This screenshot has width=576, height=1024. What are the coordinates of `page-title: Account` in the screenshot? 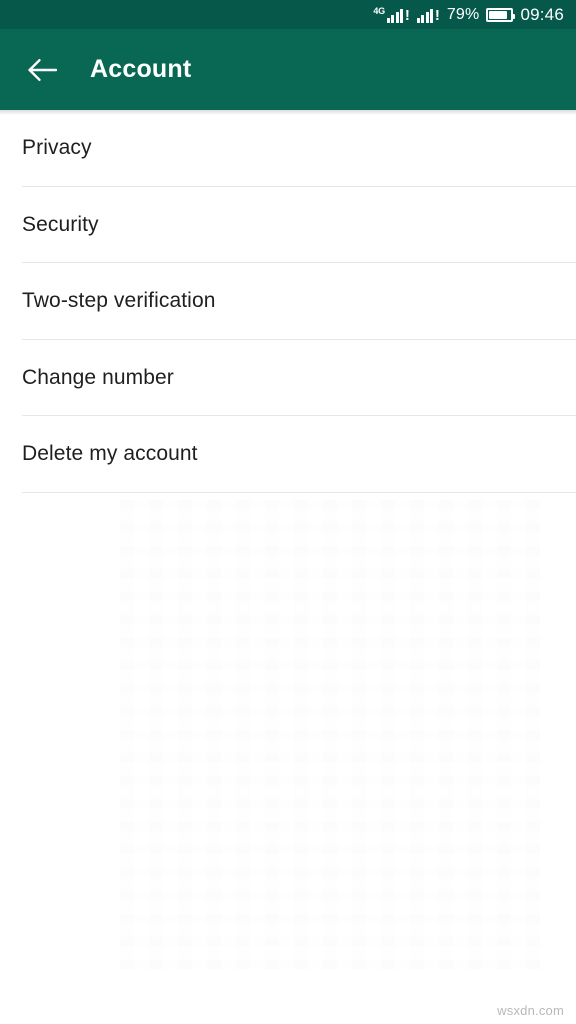 It's located at (141, 69).